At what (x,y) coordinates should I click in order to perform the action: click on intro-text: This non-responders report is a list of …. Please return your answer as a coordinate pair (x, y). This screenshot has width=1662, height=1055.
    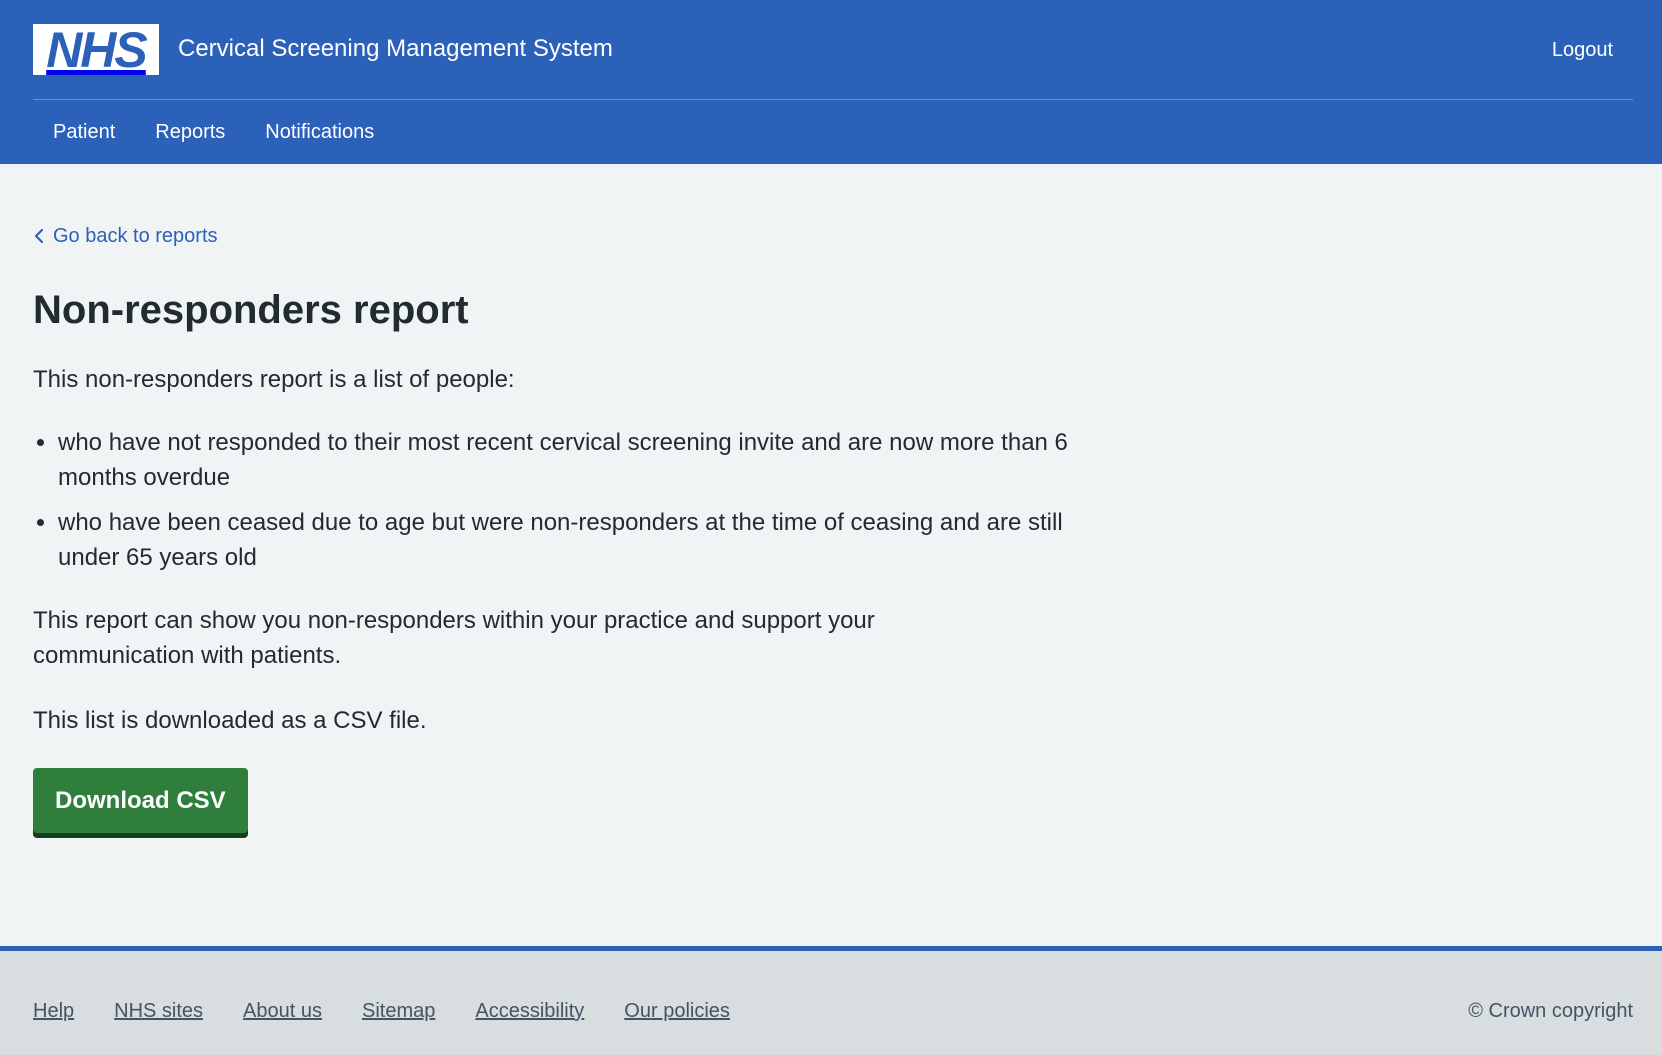
    Looking at the image, I should click on (274, 379).